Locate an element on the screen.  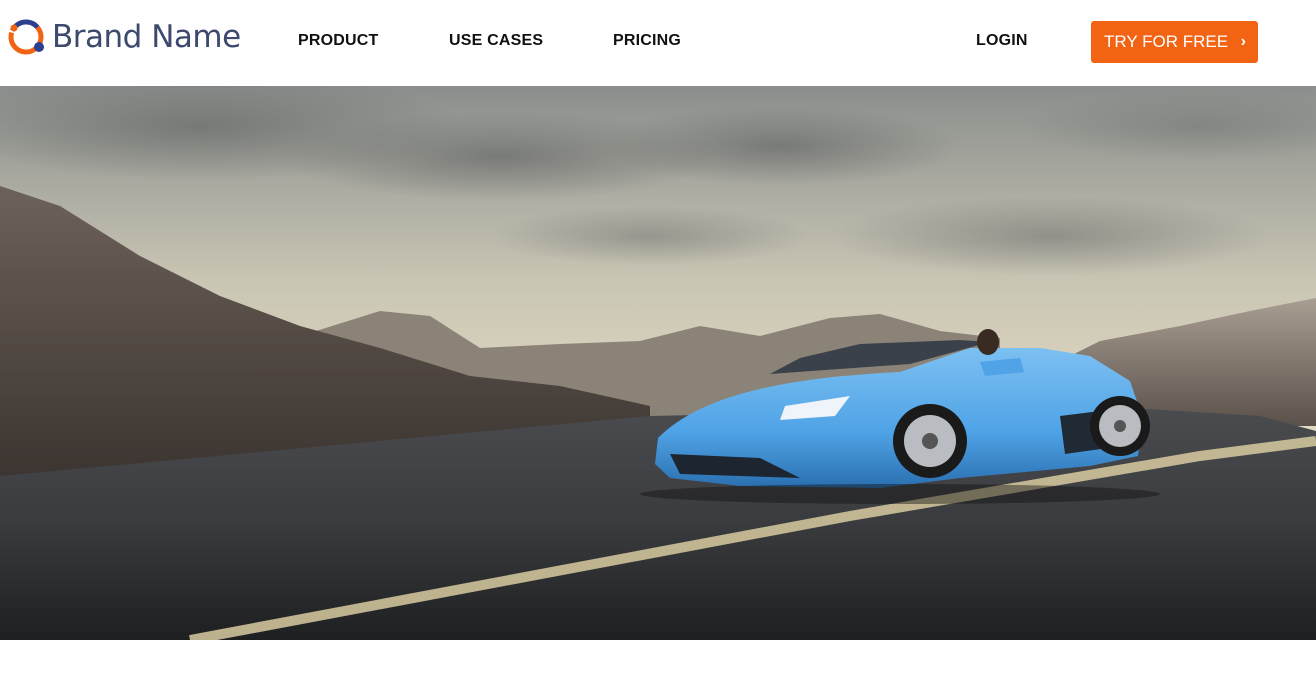
nav-login: LOGIN is located at coordinates (1002, 41).